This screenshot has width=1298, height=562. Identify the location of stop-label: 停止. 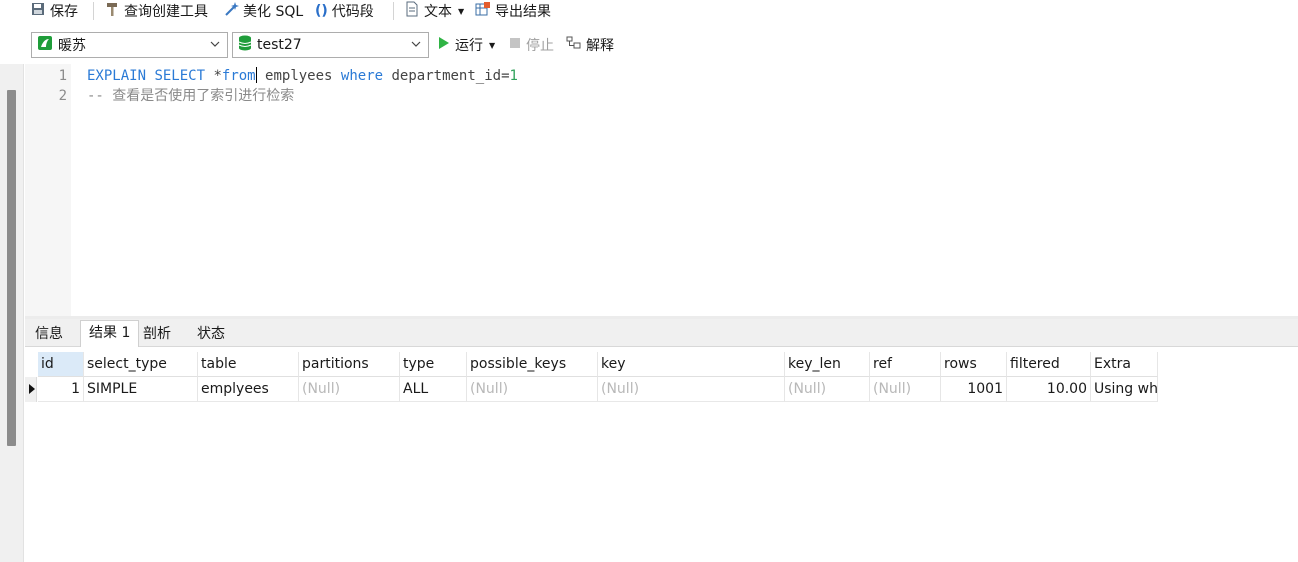
(540, 46).